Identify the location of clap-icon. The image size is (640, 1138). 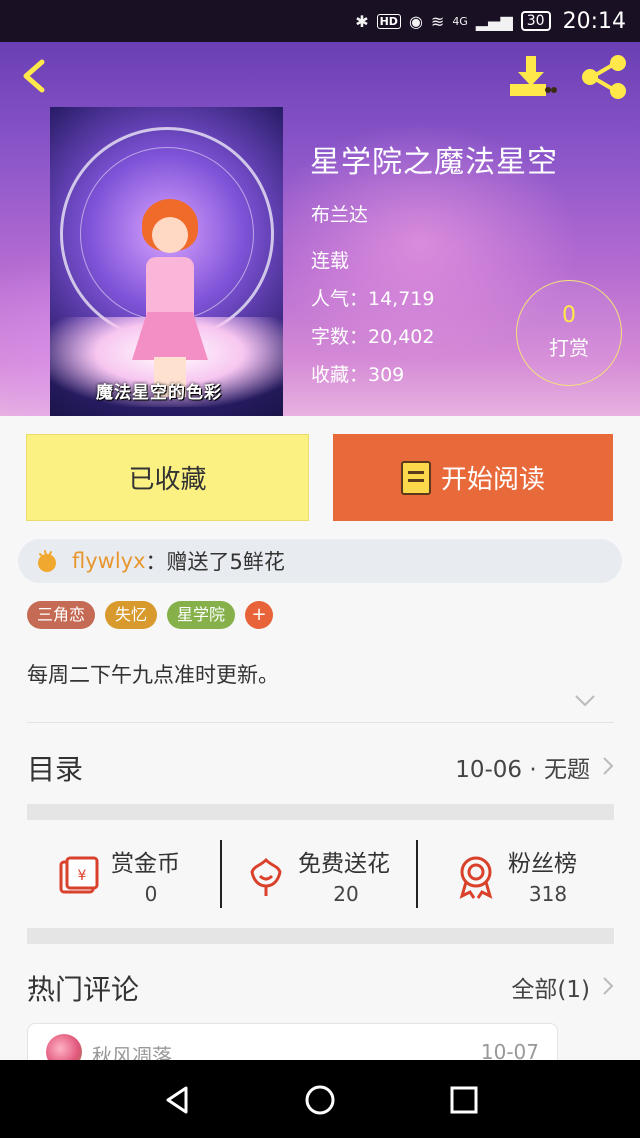
(47, 561).